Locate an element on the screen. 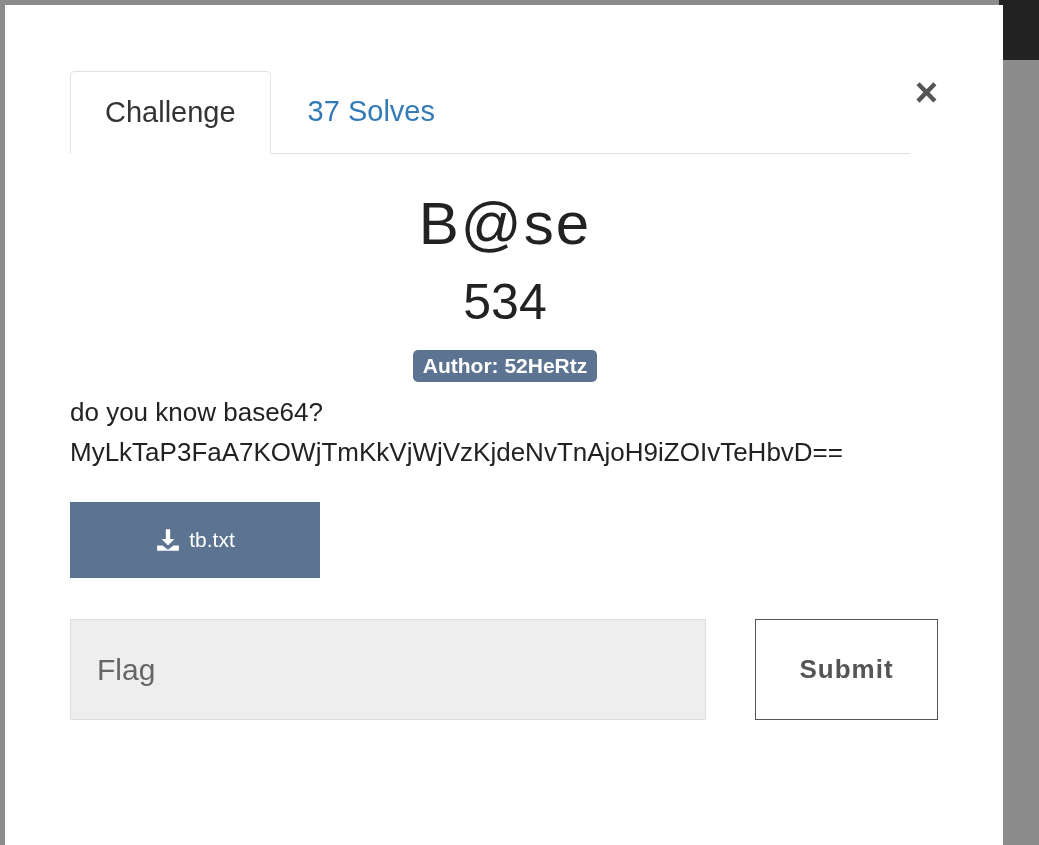 The width and height of the screenshot is (1039, 845). flag-input-field: Flag is located at coordinates (388, 669).